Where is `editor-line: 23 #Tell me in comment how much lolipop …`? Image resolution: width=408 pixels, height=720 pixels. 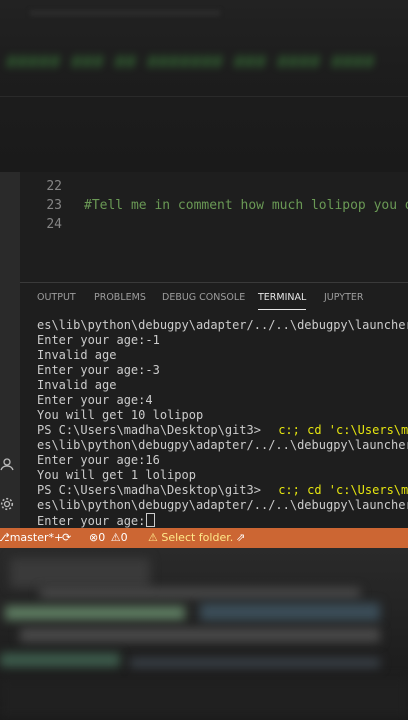
editor-line: 23 #Tell me in comment how much lolipop … is located at coordinates (214, 205).